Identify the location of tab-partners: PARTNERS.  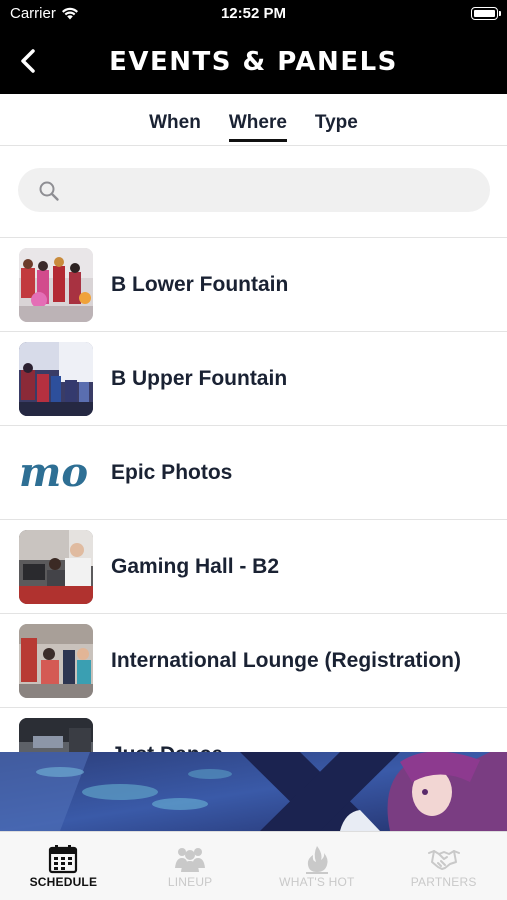
(443, 866).